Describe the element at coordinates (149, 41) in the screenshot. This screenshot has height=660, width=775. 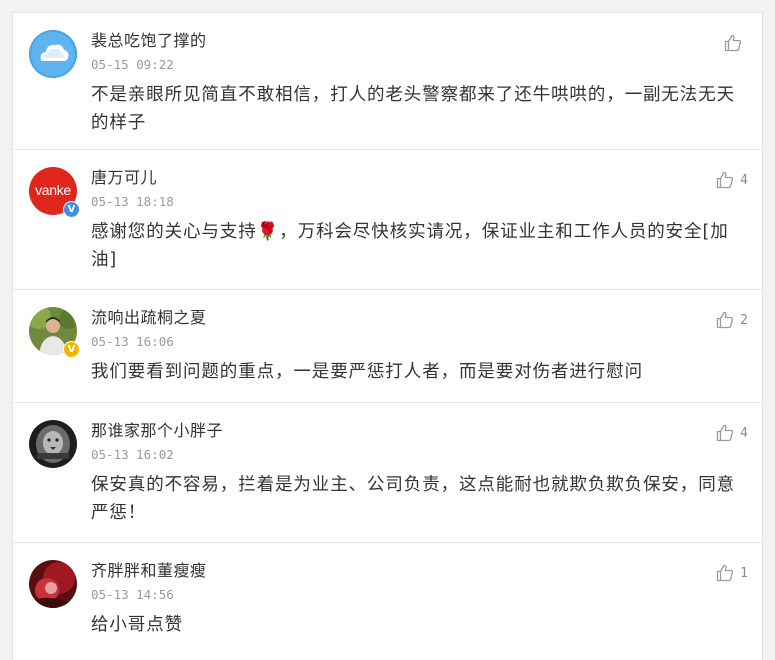
I see `username: 裴总吃饱了撑的` at that location.